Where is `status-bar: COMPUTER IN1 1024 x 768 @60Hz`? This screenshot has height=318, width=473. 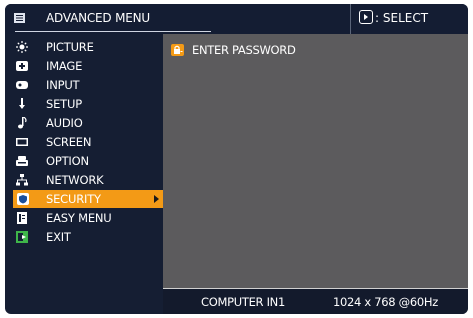 status-bar: COMPUTER IN1 1024 x 768 @60Hz is located at coordinates (315, 301).